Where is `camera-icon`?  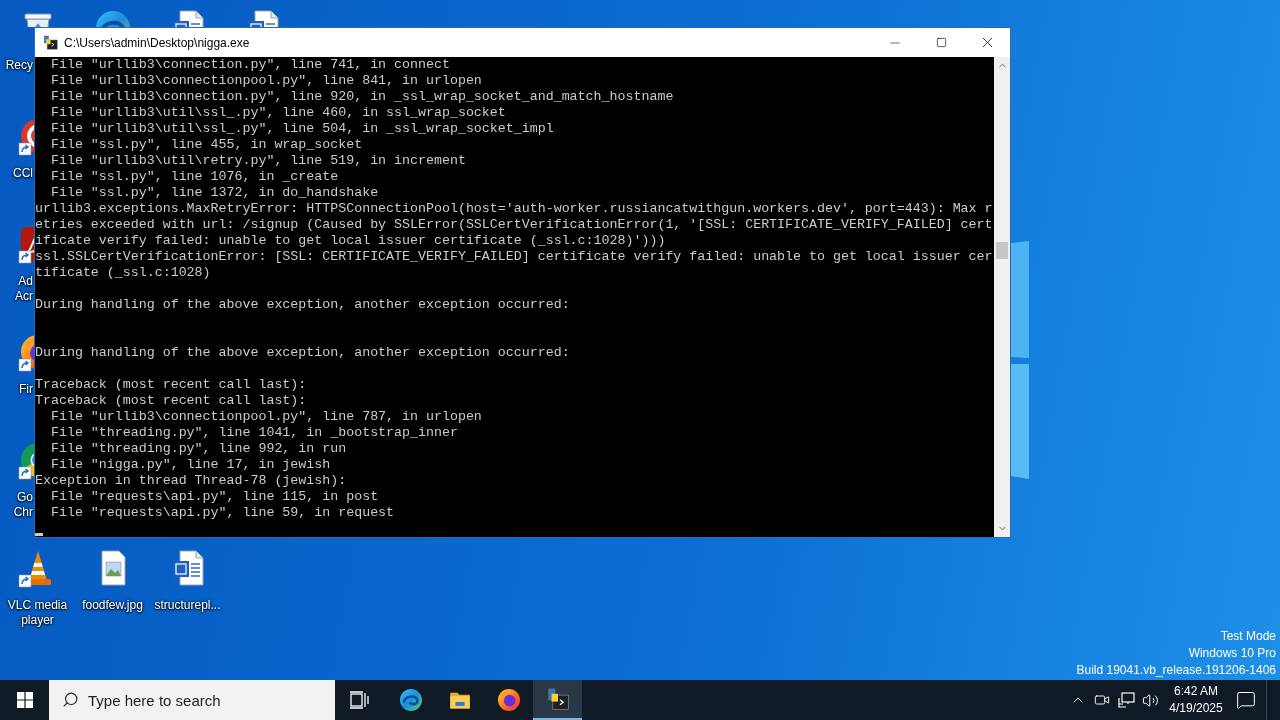 camera-icon is located at coordinates (1102, 700).